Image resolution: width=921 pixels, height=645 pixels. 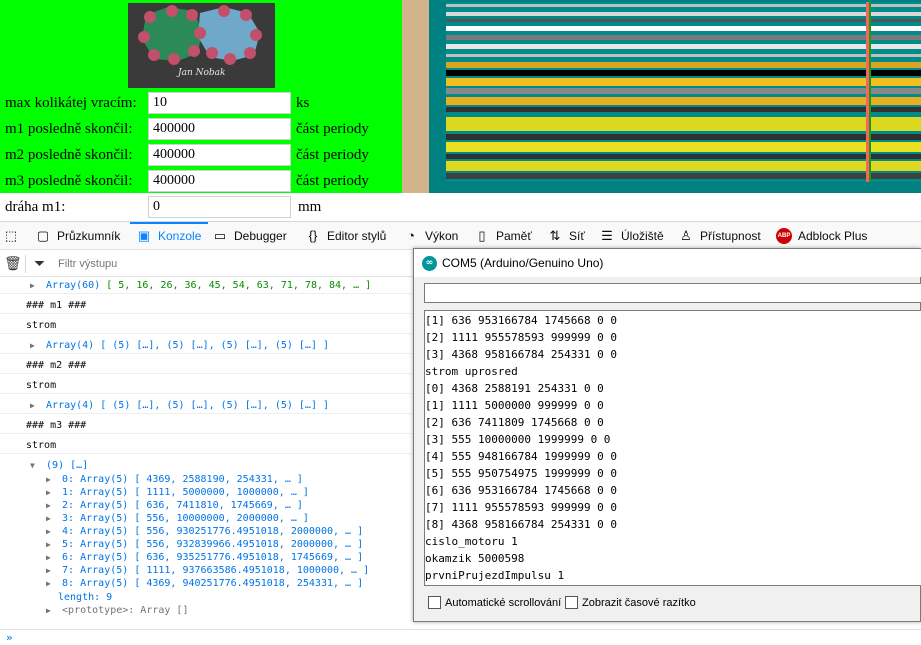 I want to click on tab-inspector: ▢ Průzkumník, so click(x=78, y=236).